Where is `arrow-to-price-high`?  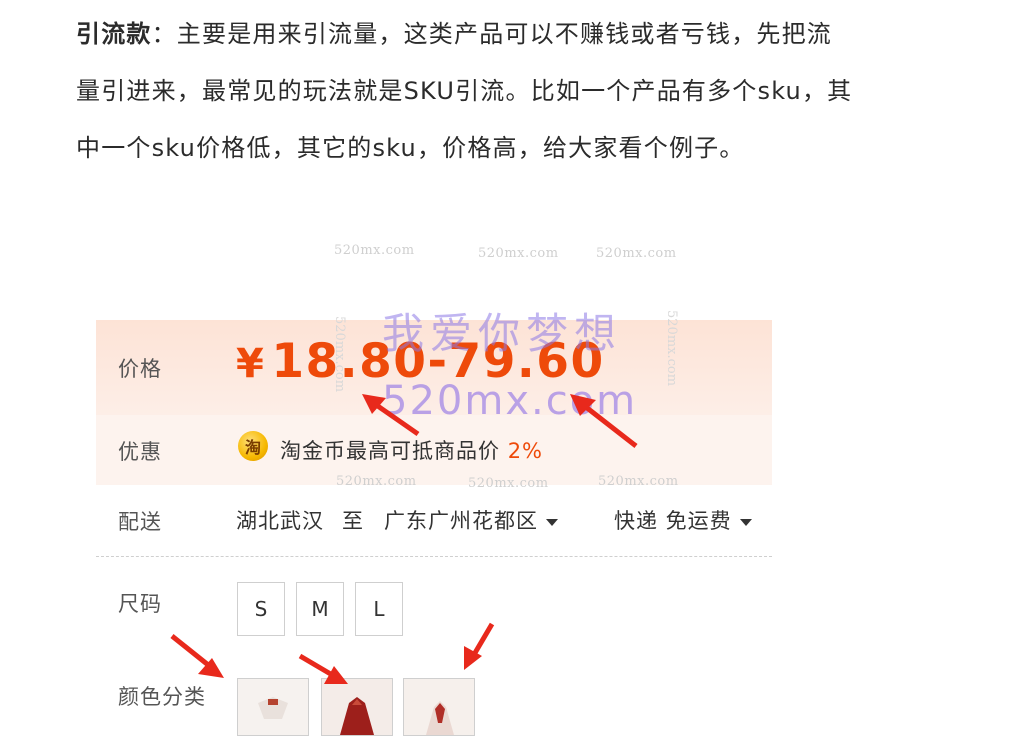 arrow-to-price-high is located at coordinates (604, 421).